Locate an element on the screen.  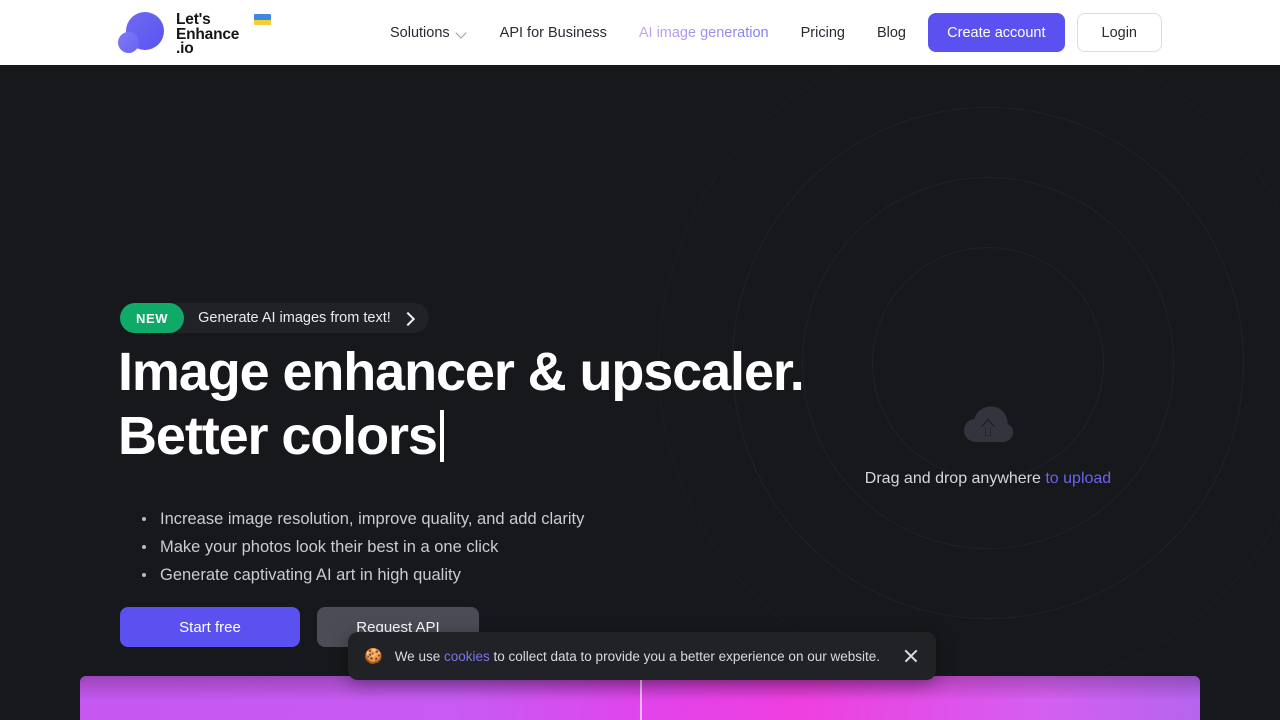
page-title: Image enhancer & upscaler. Better colors is located at coordinates (461, 404).